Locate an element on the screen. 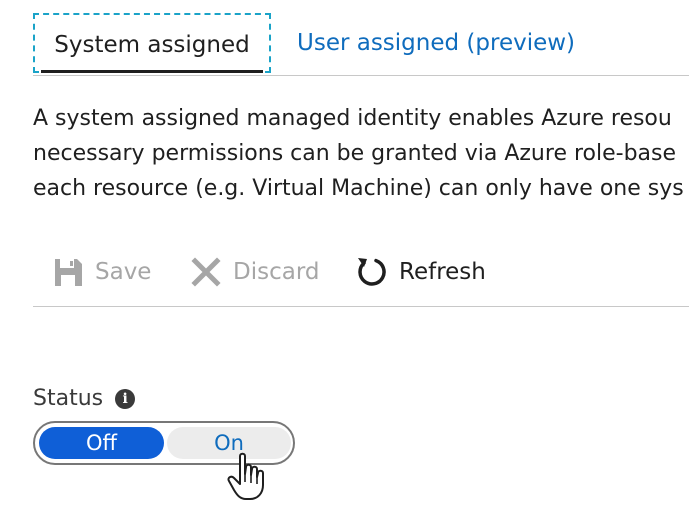  refresh-button: Refresh is located at coordinates (420, 272).